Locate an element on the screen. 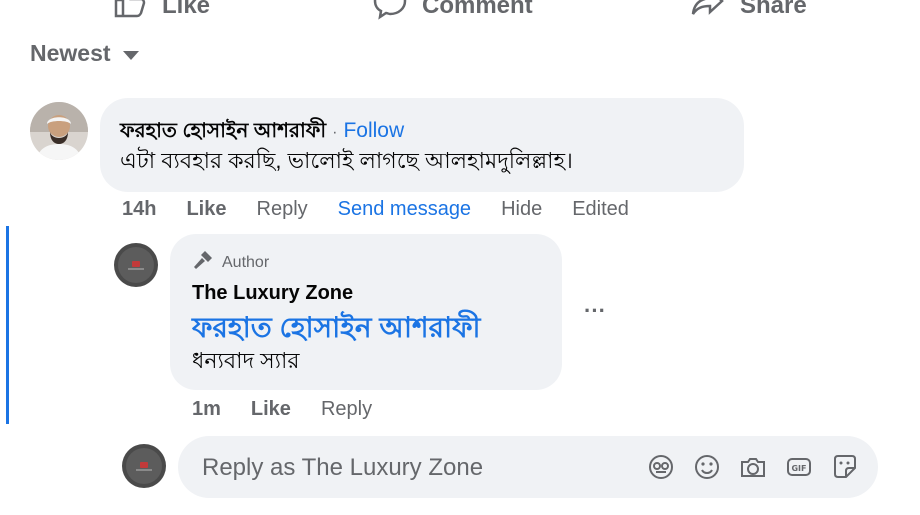 This screenshot has height=515, width=920. reply-input is located at coordinates (392, 468).